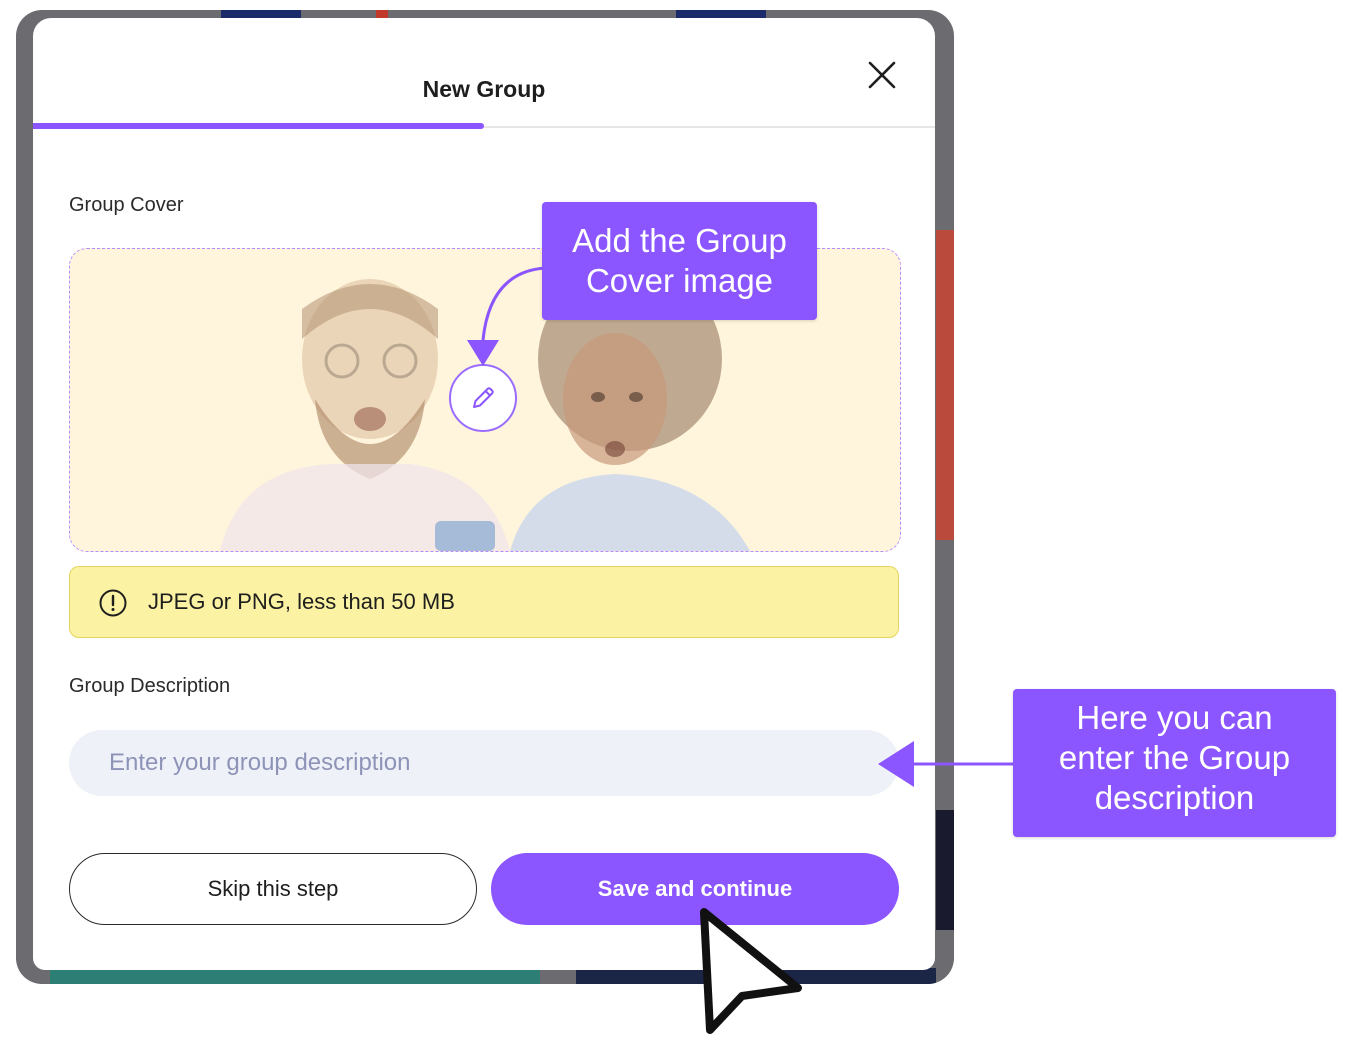 Image resolution: width=1356 pixels, height=1045 pixels. What do you see at coordinates (1174, 757) in the screenshot?
I see `description-callout-line-2: enter the Group` at bounding box center [1174, 757].